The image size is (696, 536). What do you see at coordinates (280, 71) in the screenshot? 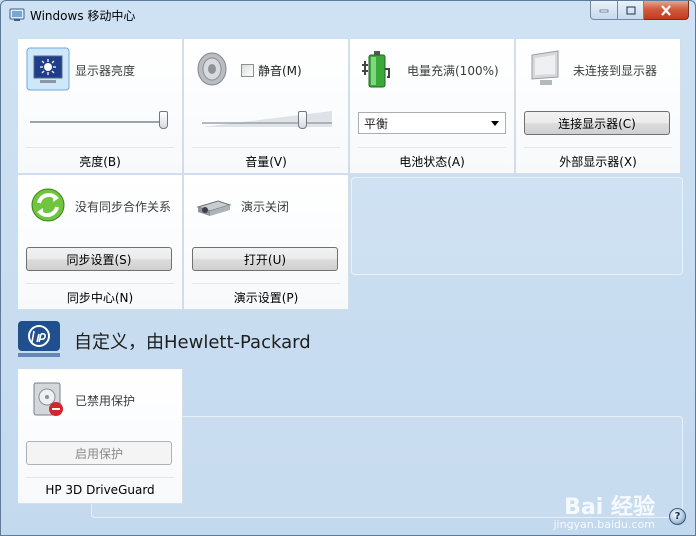
I see `mute-label: 静音(M)` at bounding box center [280, 71].